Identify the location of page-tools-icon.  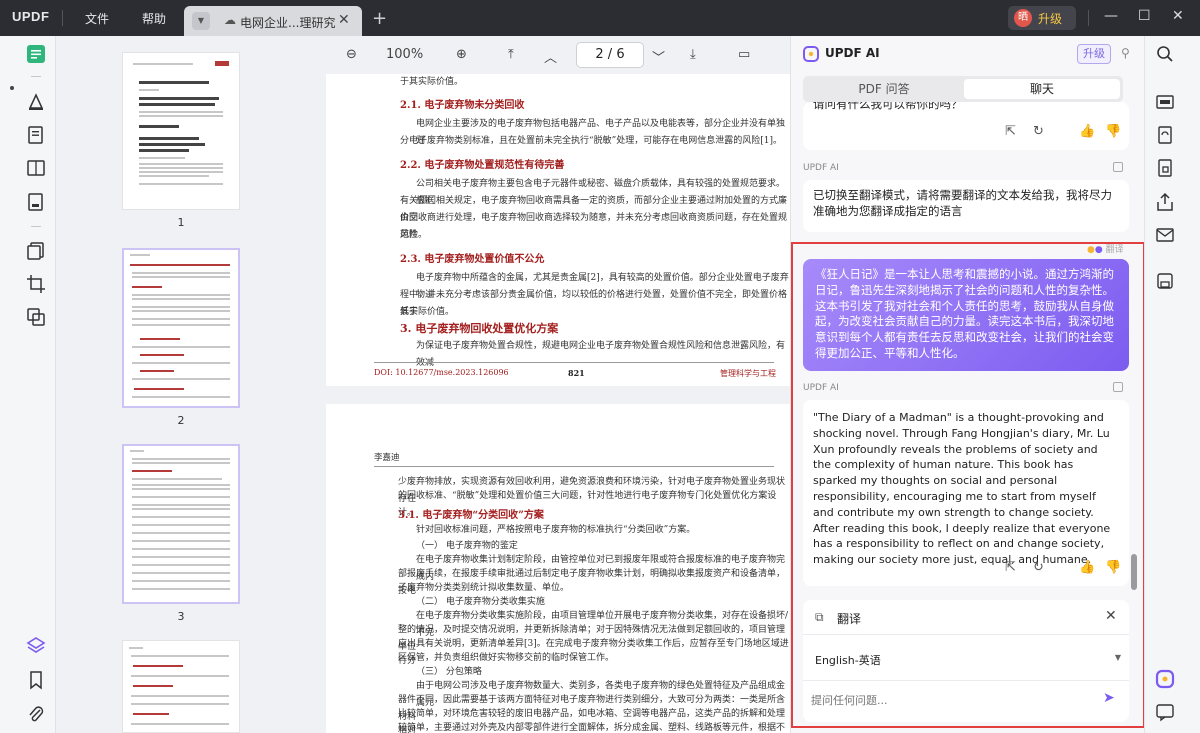
(36, 251).